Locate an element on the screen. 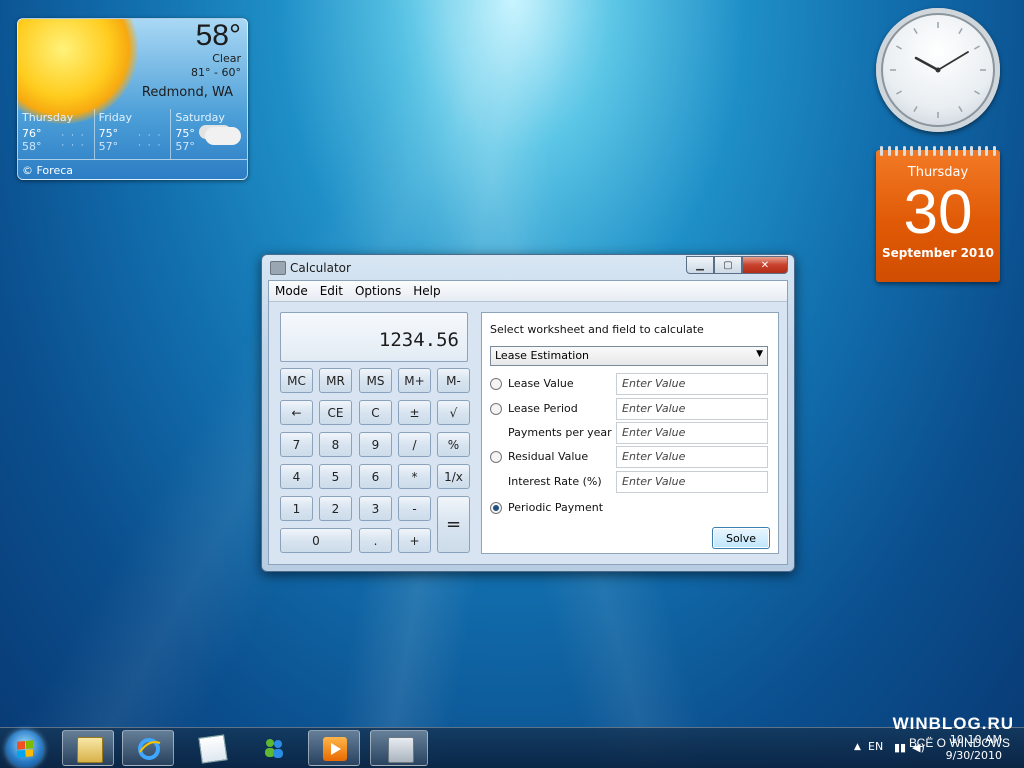  key-percent: % is located at coordinates (453, 444).